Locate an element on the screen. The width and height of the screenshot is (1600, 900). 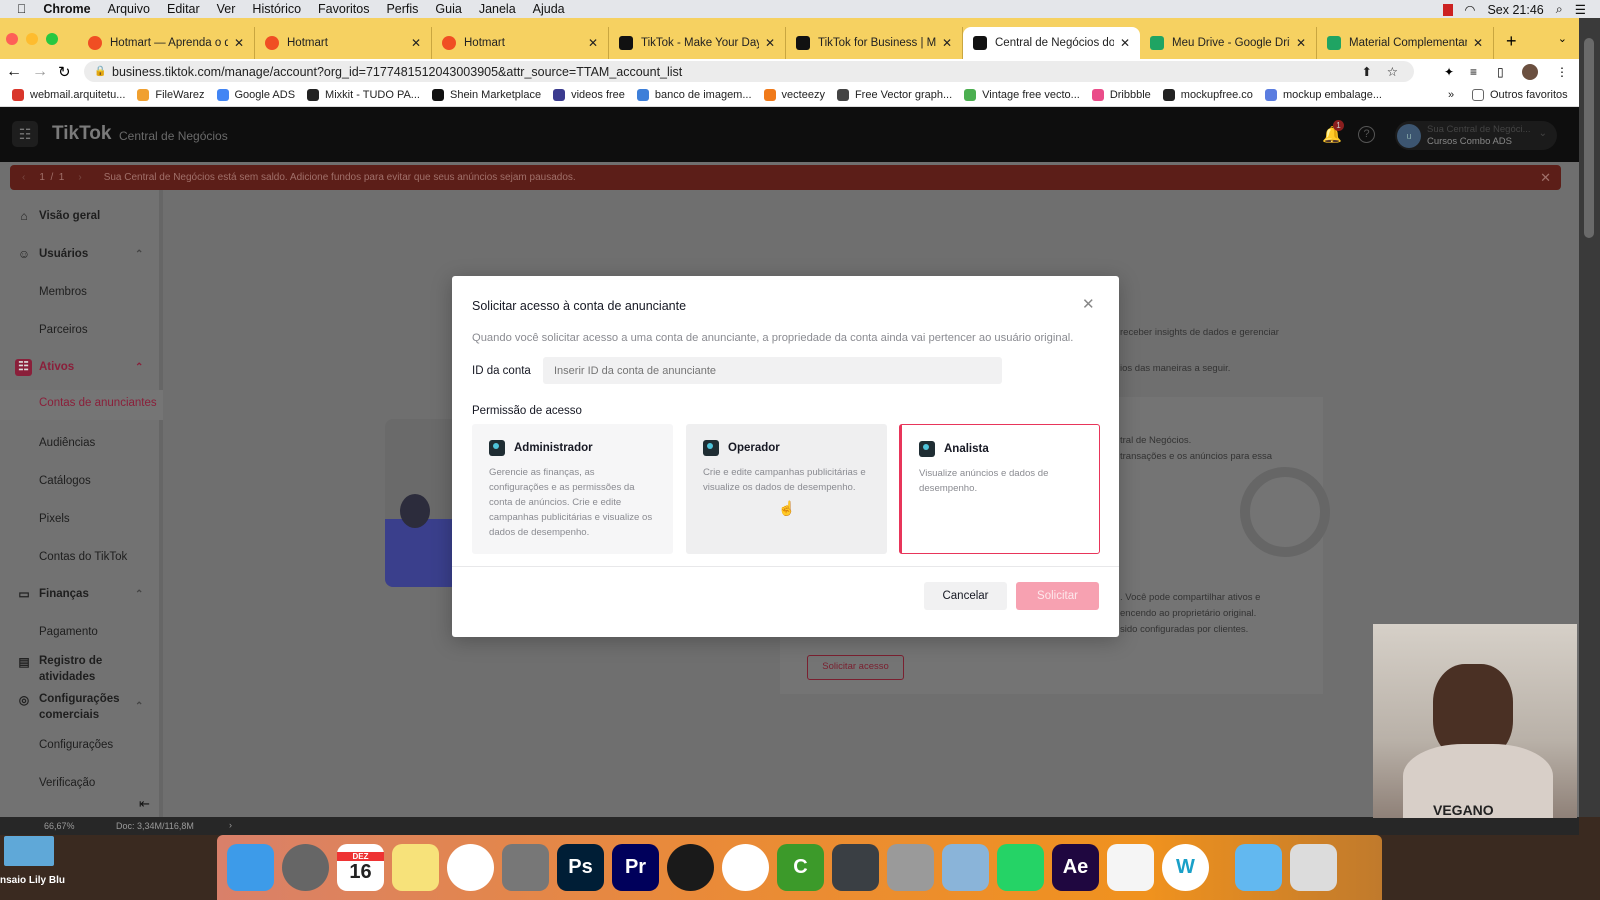
wondershare-icon: W is located at coordinates (1185, 867).